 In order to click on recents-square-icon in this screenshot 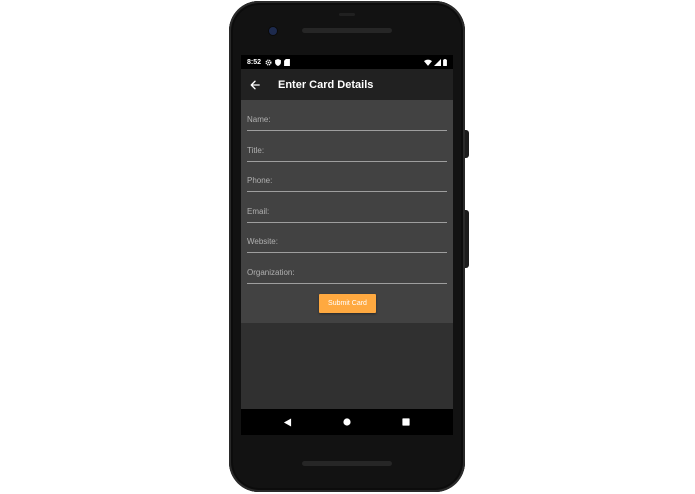, I will do `click(406, 422)`.